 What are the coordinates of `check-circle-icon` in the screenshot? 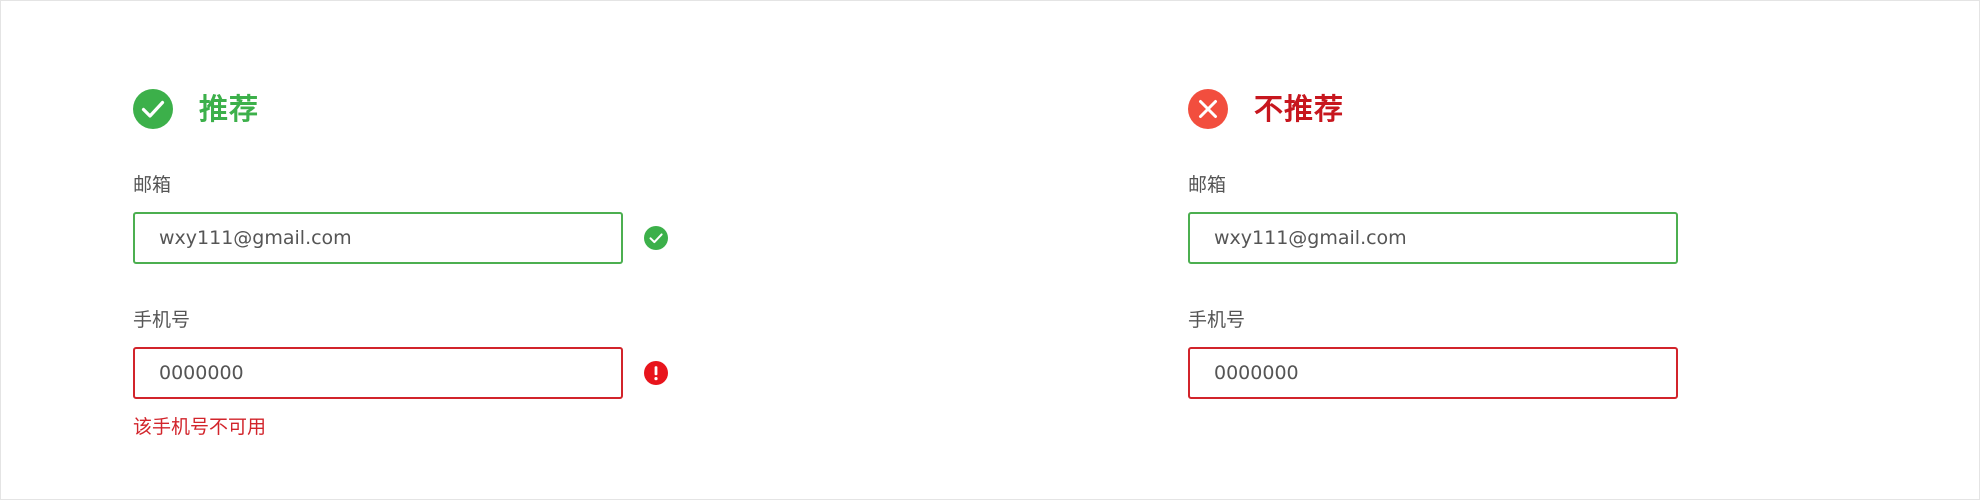 It's located at (153, 109).